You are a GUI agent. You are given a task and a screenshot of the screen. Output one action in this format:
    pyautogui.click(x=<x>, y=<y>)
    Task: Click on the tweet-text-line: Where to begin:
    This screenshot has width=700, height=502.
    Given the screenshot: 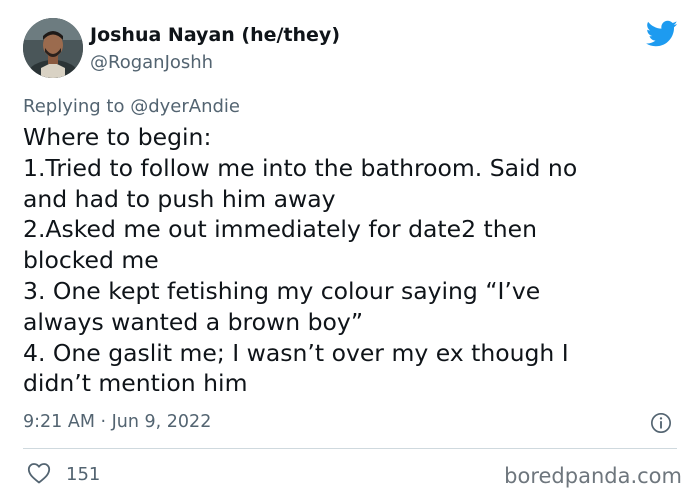 What is the action you would take?
    pyautogui.click(x=117, y=137)
    